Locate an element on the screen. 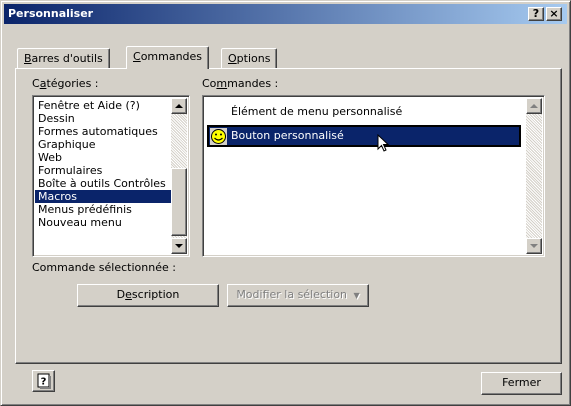  category-item: Formes automatiques is located at coordinates (103, 131).